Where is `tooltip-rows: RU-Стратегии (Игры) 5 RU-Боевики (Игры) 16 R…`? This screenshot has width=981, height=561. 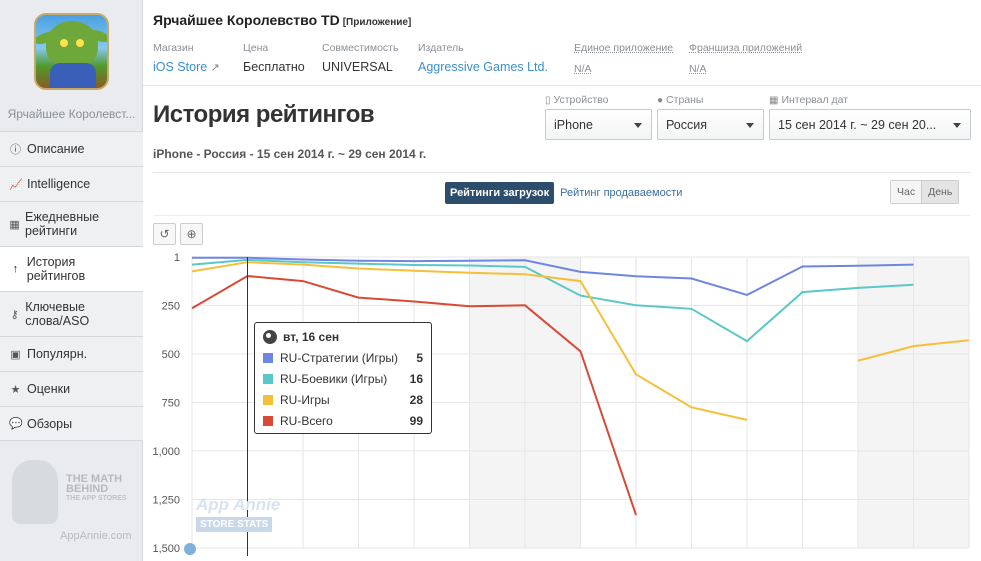
tooltip-rows: RU-Стратегии (Игры) 5 RU-Боевики (Игры) 16 R… is located at coordinates (343, 389).